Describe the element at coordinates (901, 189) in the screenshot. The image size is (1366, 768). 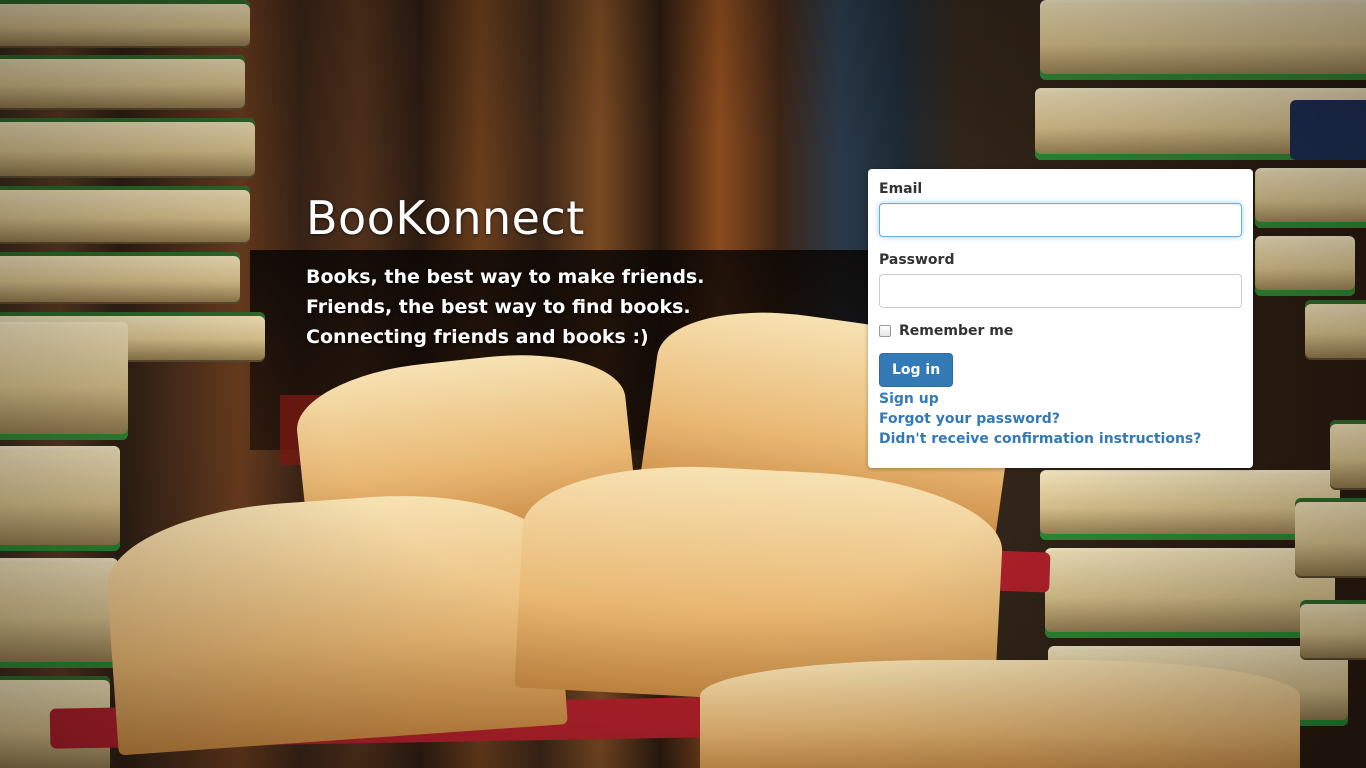
I see `email-label: Email` at that location.